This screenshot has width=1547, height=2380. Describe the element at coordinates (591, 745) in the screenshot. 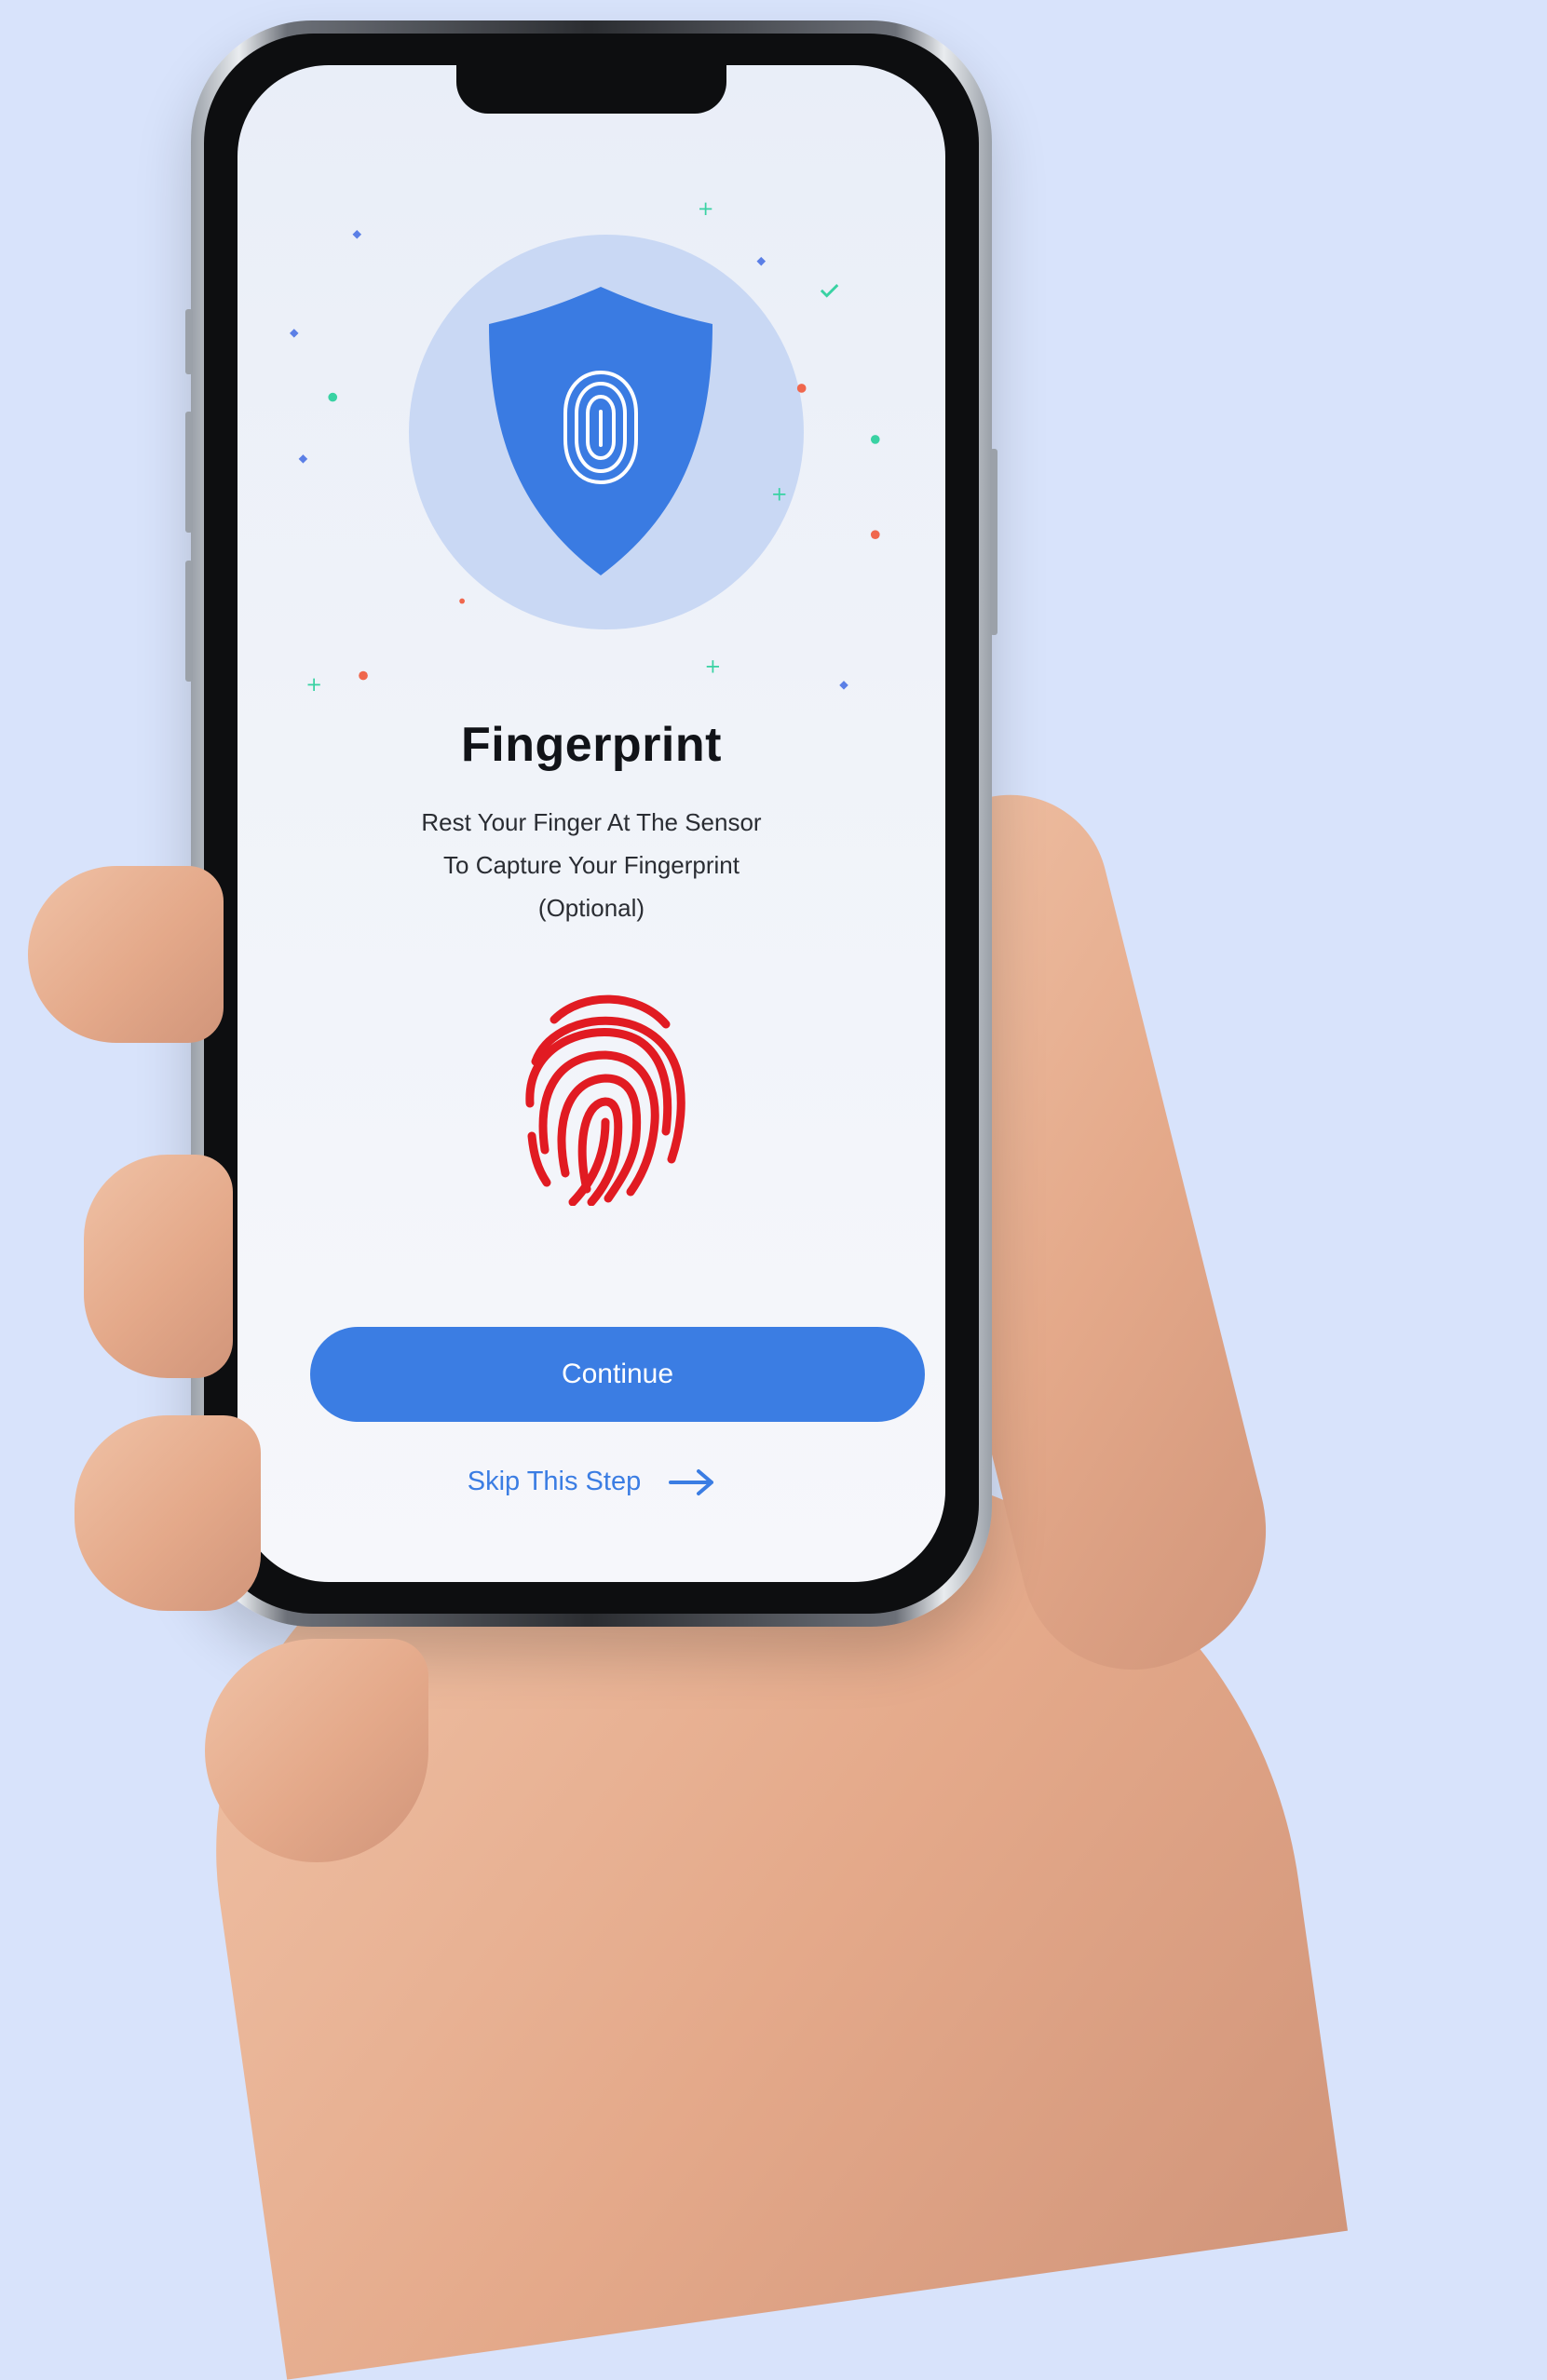

I see `page-title: Fingerprint` at that location.